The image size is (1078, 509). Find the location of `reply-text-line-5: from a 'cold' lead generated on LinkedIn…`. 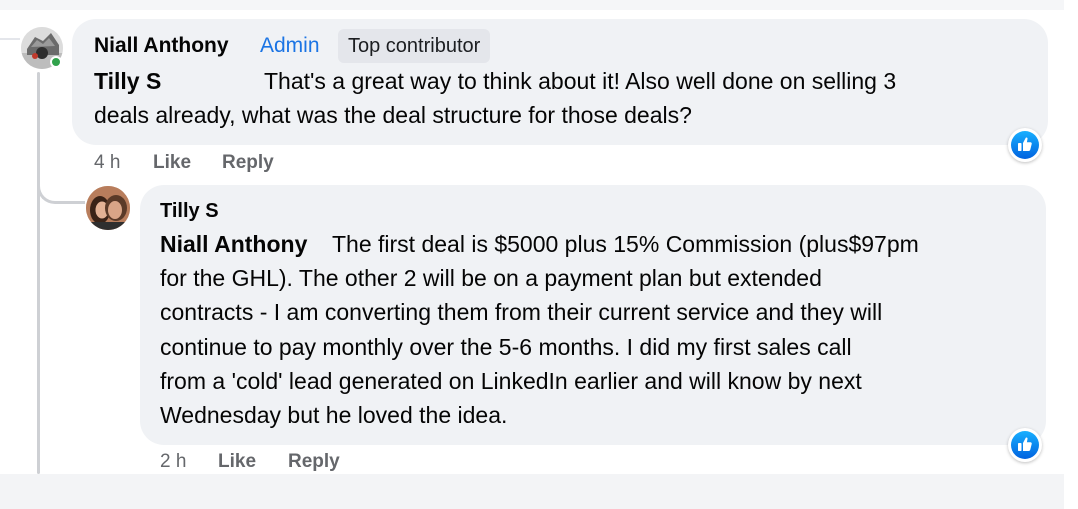

reply-text-line-5: from a 'cold' lead generated on LinkedIn… is located at coordinates (511, 381).